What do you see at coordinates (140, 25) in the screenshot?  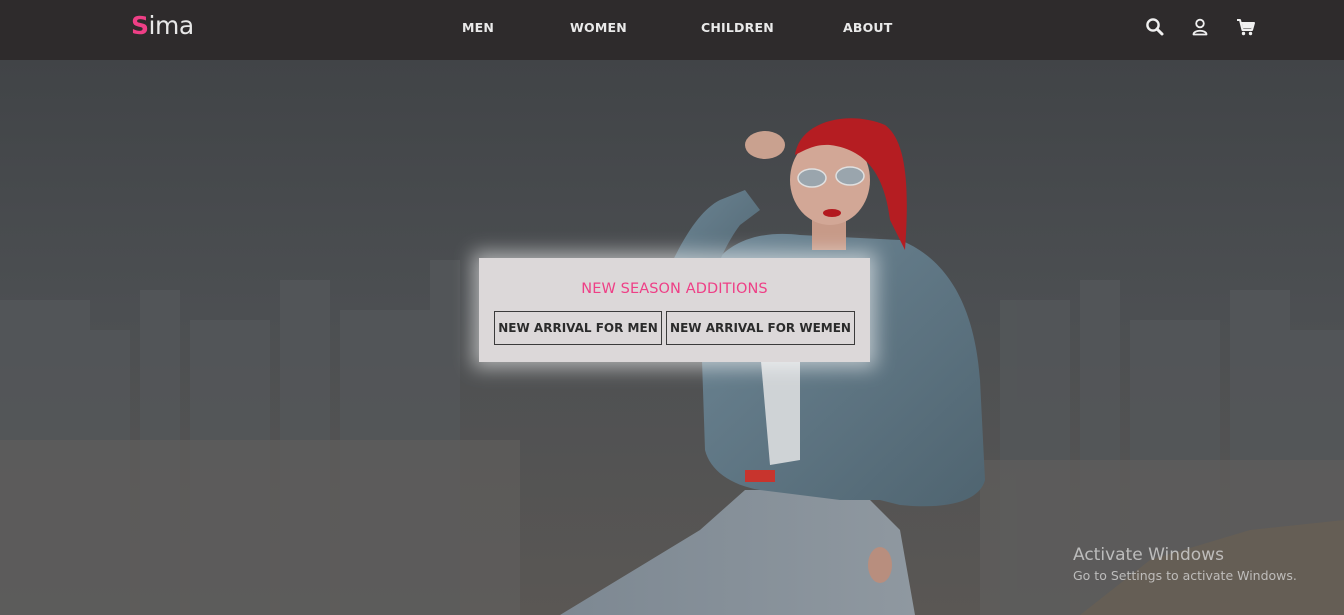 I see `logo-accent-letter: S` at bounding box center [140, 25].